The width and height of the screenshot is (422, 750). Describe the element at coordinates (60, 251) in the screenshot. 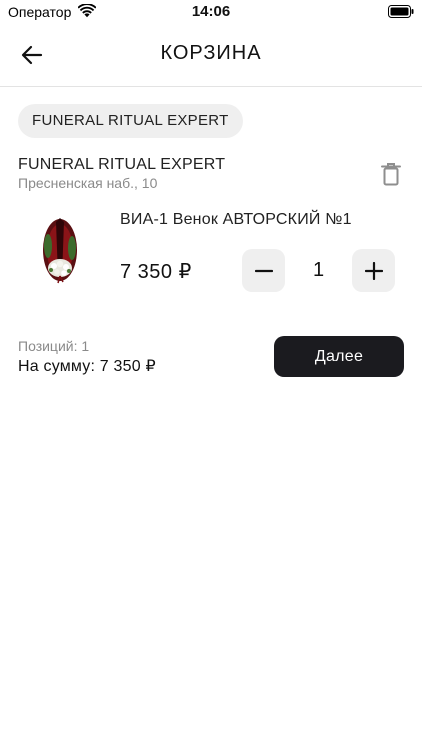

I see `wreath-product-image` at that location.